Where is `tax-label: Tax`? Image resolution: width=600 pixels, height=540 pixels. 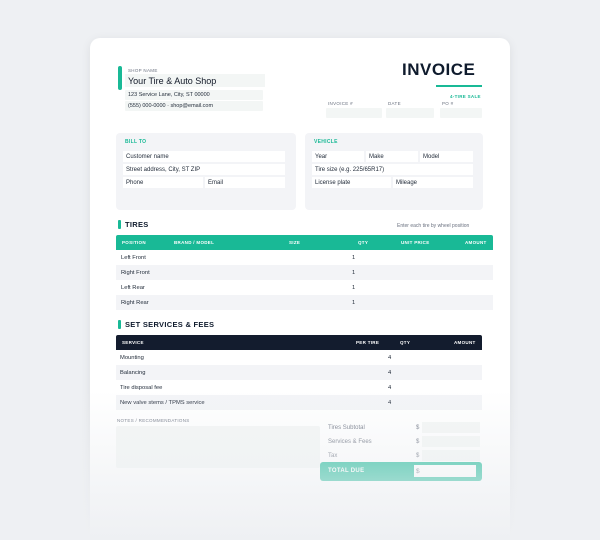
tax-label: Tax is located at coordinates (333, 455).